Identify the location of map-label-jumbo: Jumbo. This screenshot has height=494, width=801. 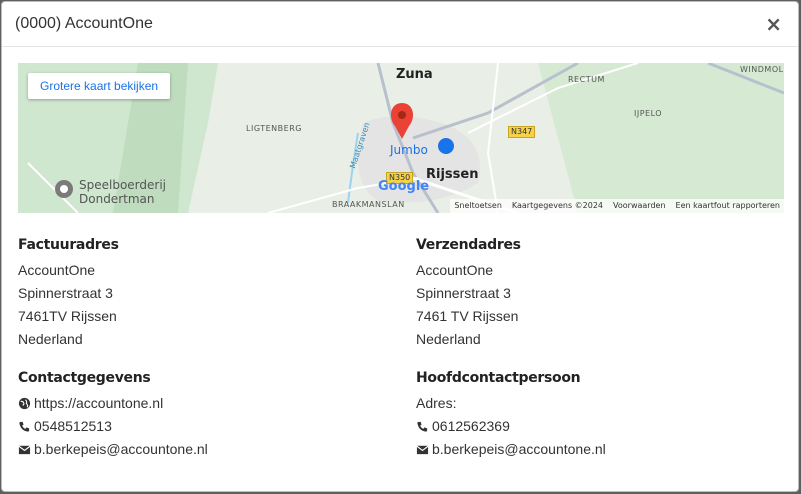
(409, 150).